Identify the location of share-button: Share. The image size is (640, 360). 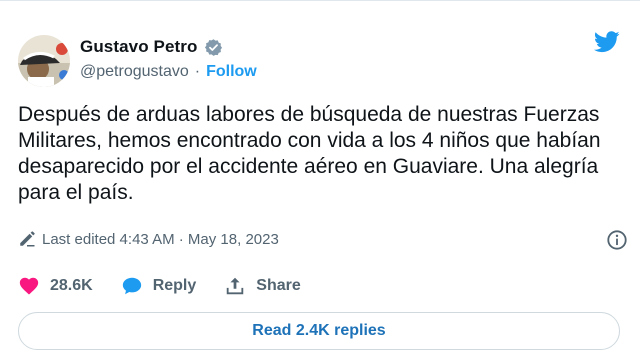
(262, 286).